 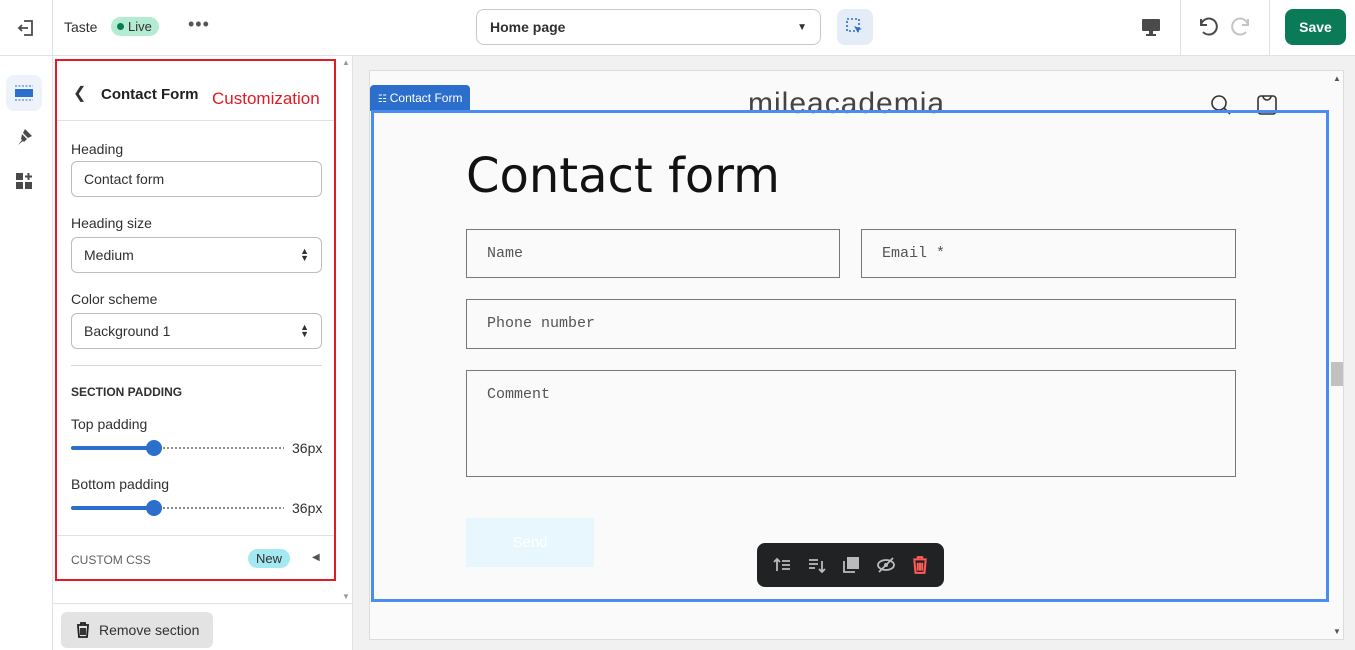 I want to click on save-button: Save, so click(x=1315, y=27).